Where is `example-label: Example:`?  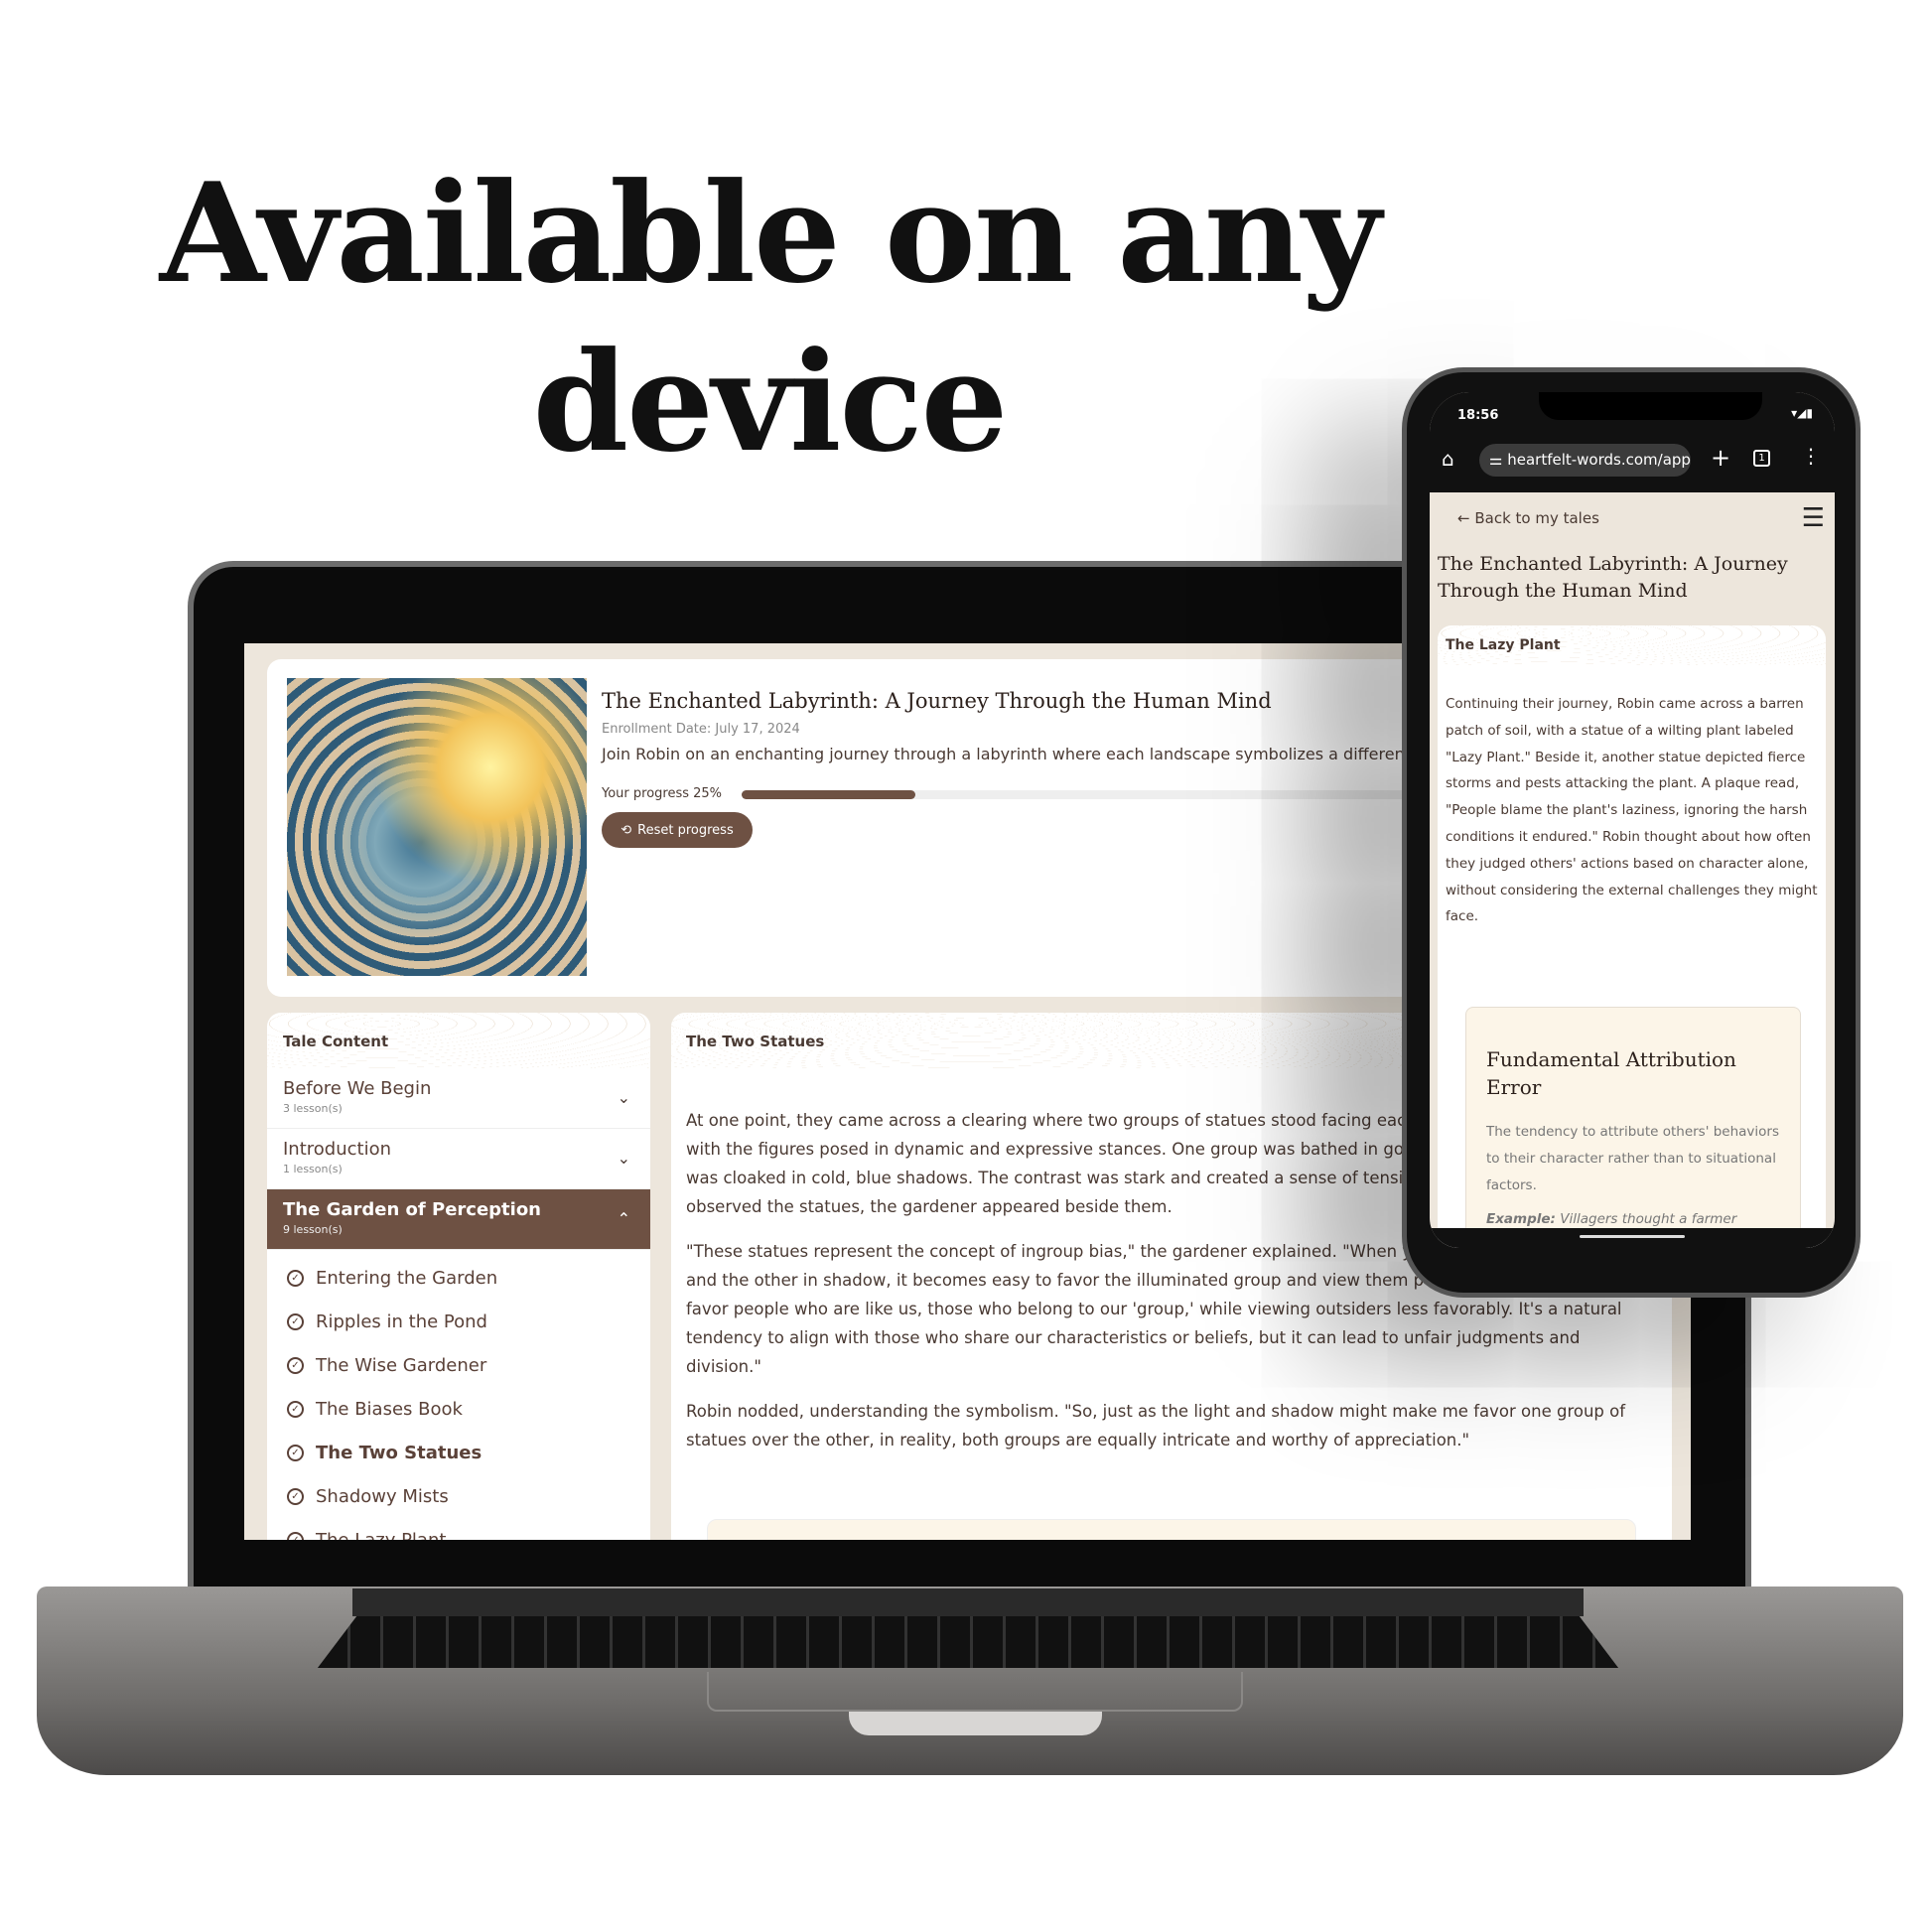
example-label: Example: is located at coordinates (1521, 1219).